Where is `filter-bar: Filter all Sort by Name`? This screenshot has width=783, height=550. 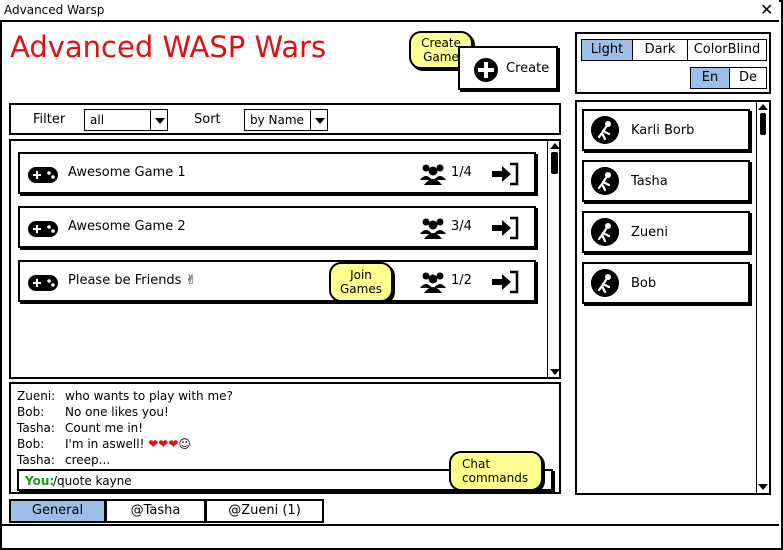 filter-bar: Filter all Sort by Name is located at coordinates (285, 119).